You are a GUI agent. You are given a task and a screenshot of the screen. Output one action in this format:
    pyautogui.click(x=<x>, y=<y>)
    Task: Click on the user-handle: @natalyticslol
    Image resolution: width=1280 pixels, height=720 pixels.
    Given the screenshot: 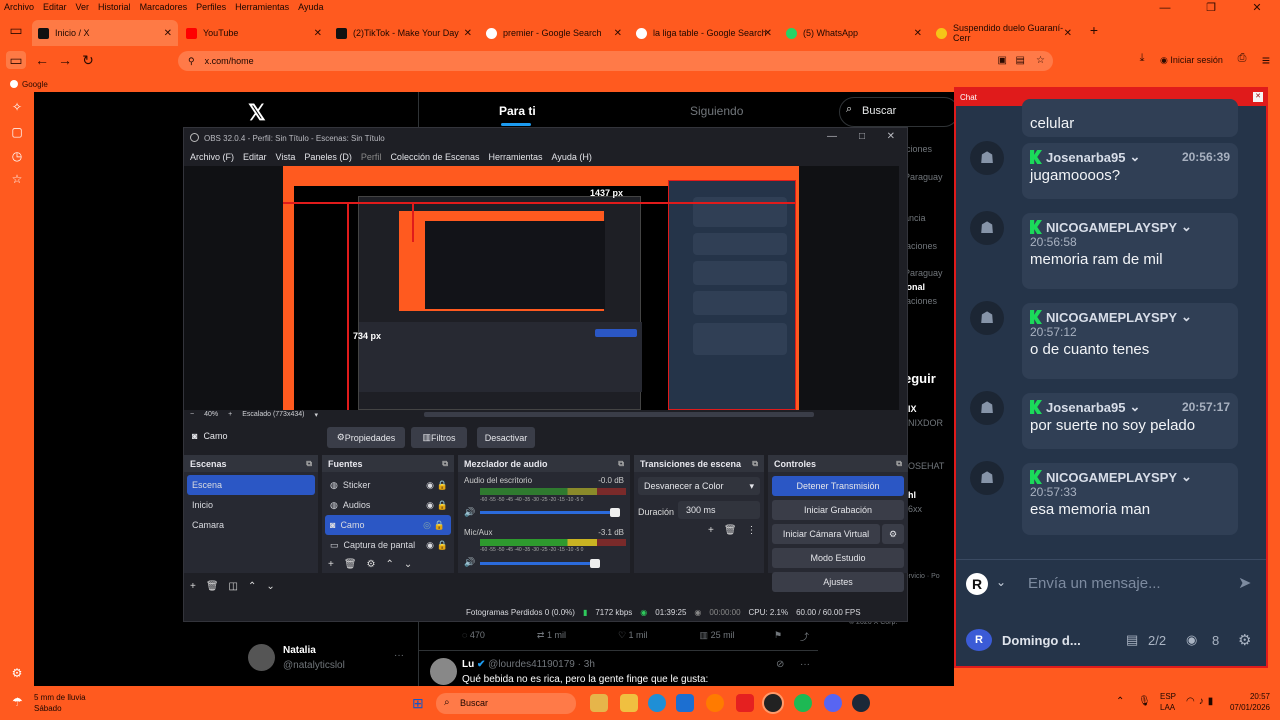 What is the action you would take?
    pyautogui.click(x=314, y=665)
    